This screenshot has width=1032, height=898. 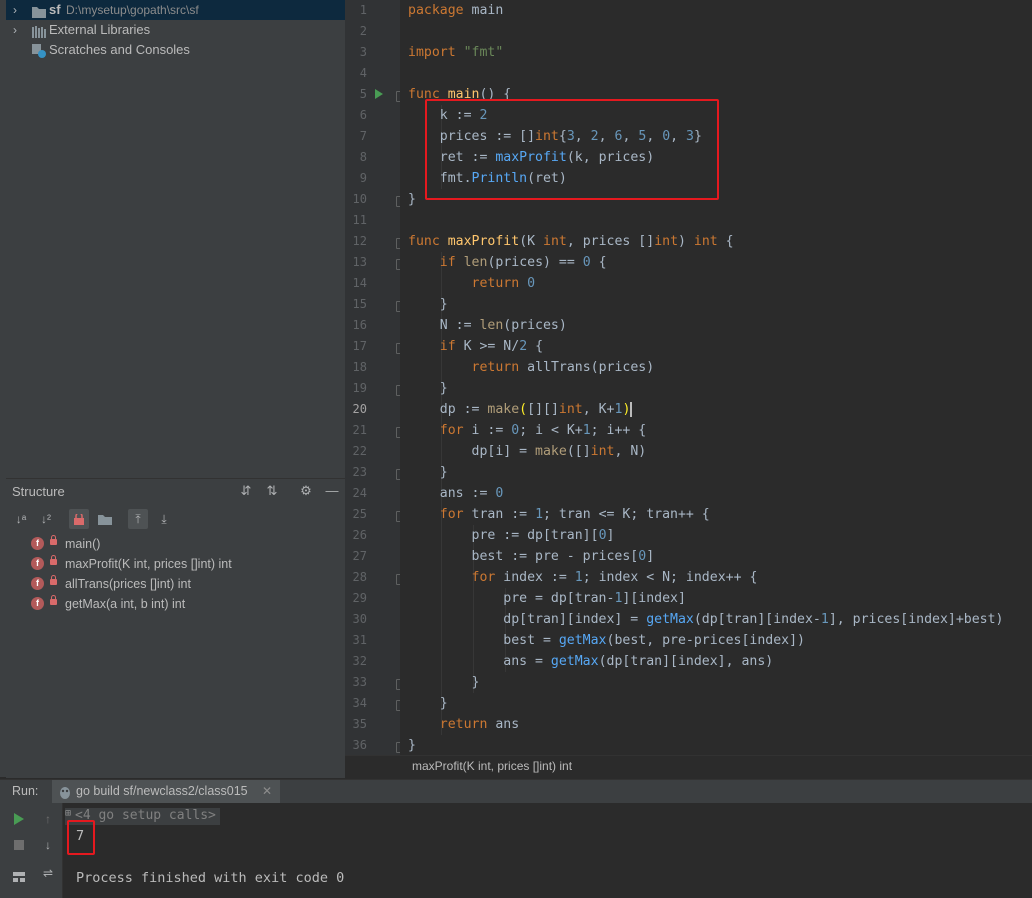 What do you see at coordinates (487, 325) in the screenshot?
I see `code-line-16: N := len(prices)` at bounding box center [487, 325].